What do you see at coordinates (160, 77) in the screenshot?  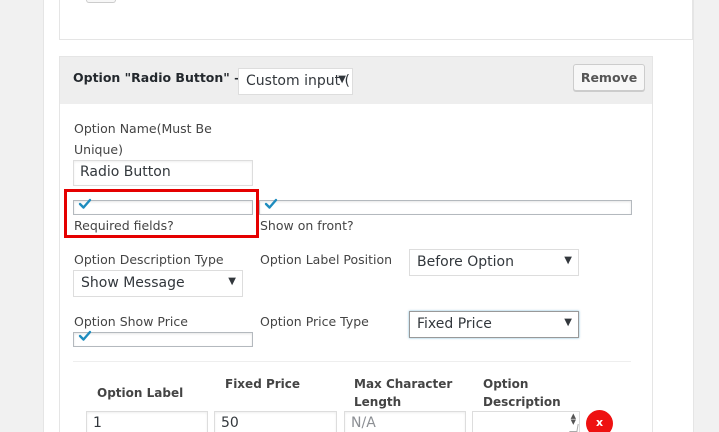 I see `option-title: Option "Radio Button" —` at bounding box center [160, 77].